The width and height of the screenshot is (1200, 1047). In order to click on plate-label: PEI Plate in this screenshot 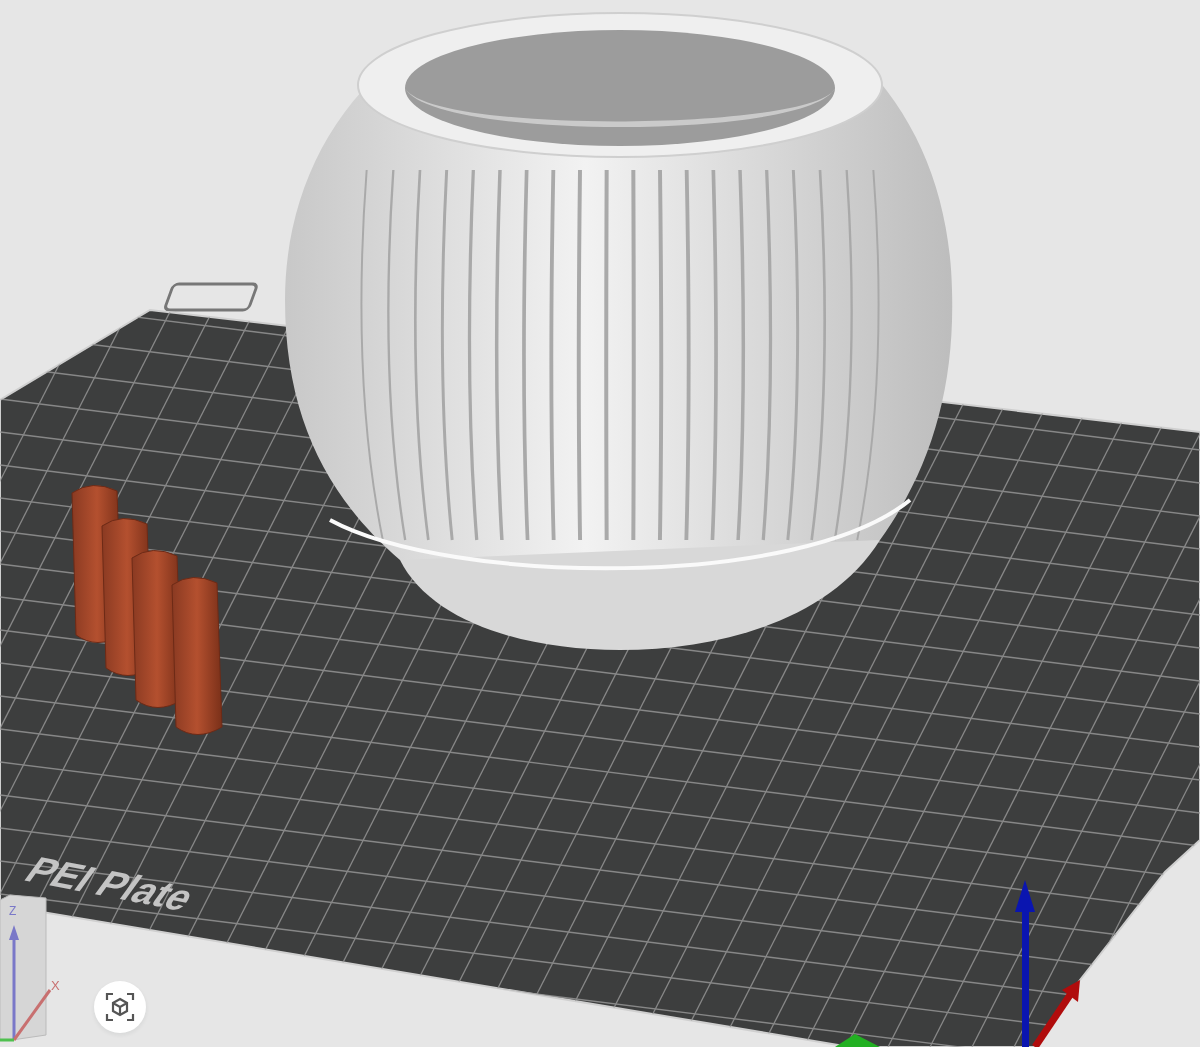, I will do `click(110, 883)`.